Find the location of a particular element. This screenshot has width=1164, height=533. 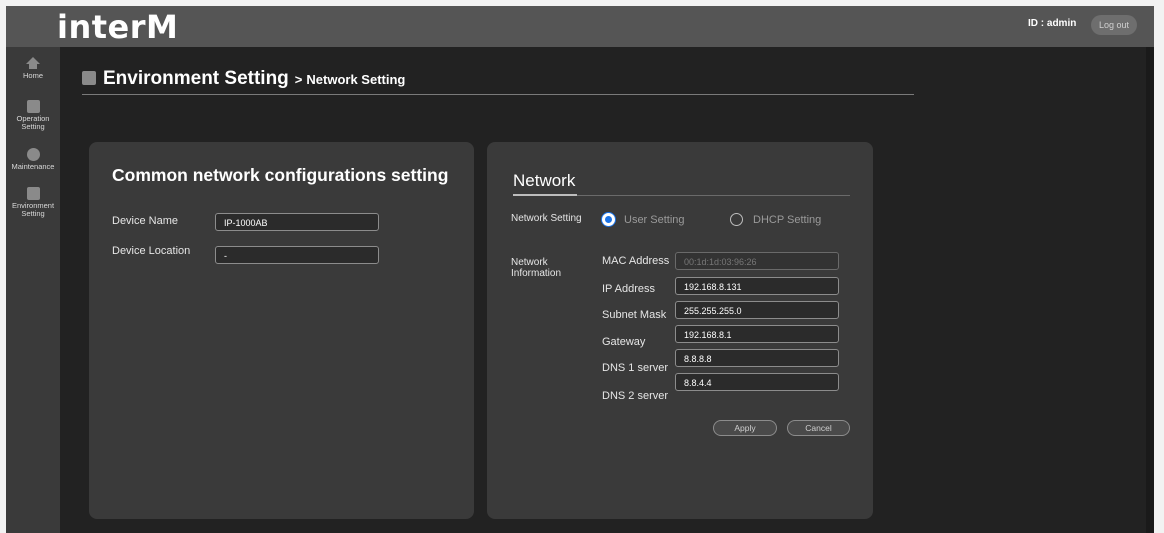

gateway-field: 192.168.8.1 is located at coordinates (757, 334).